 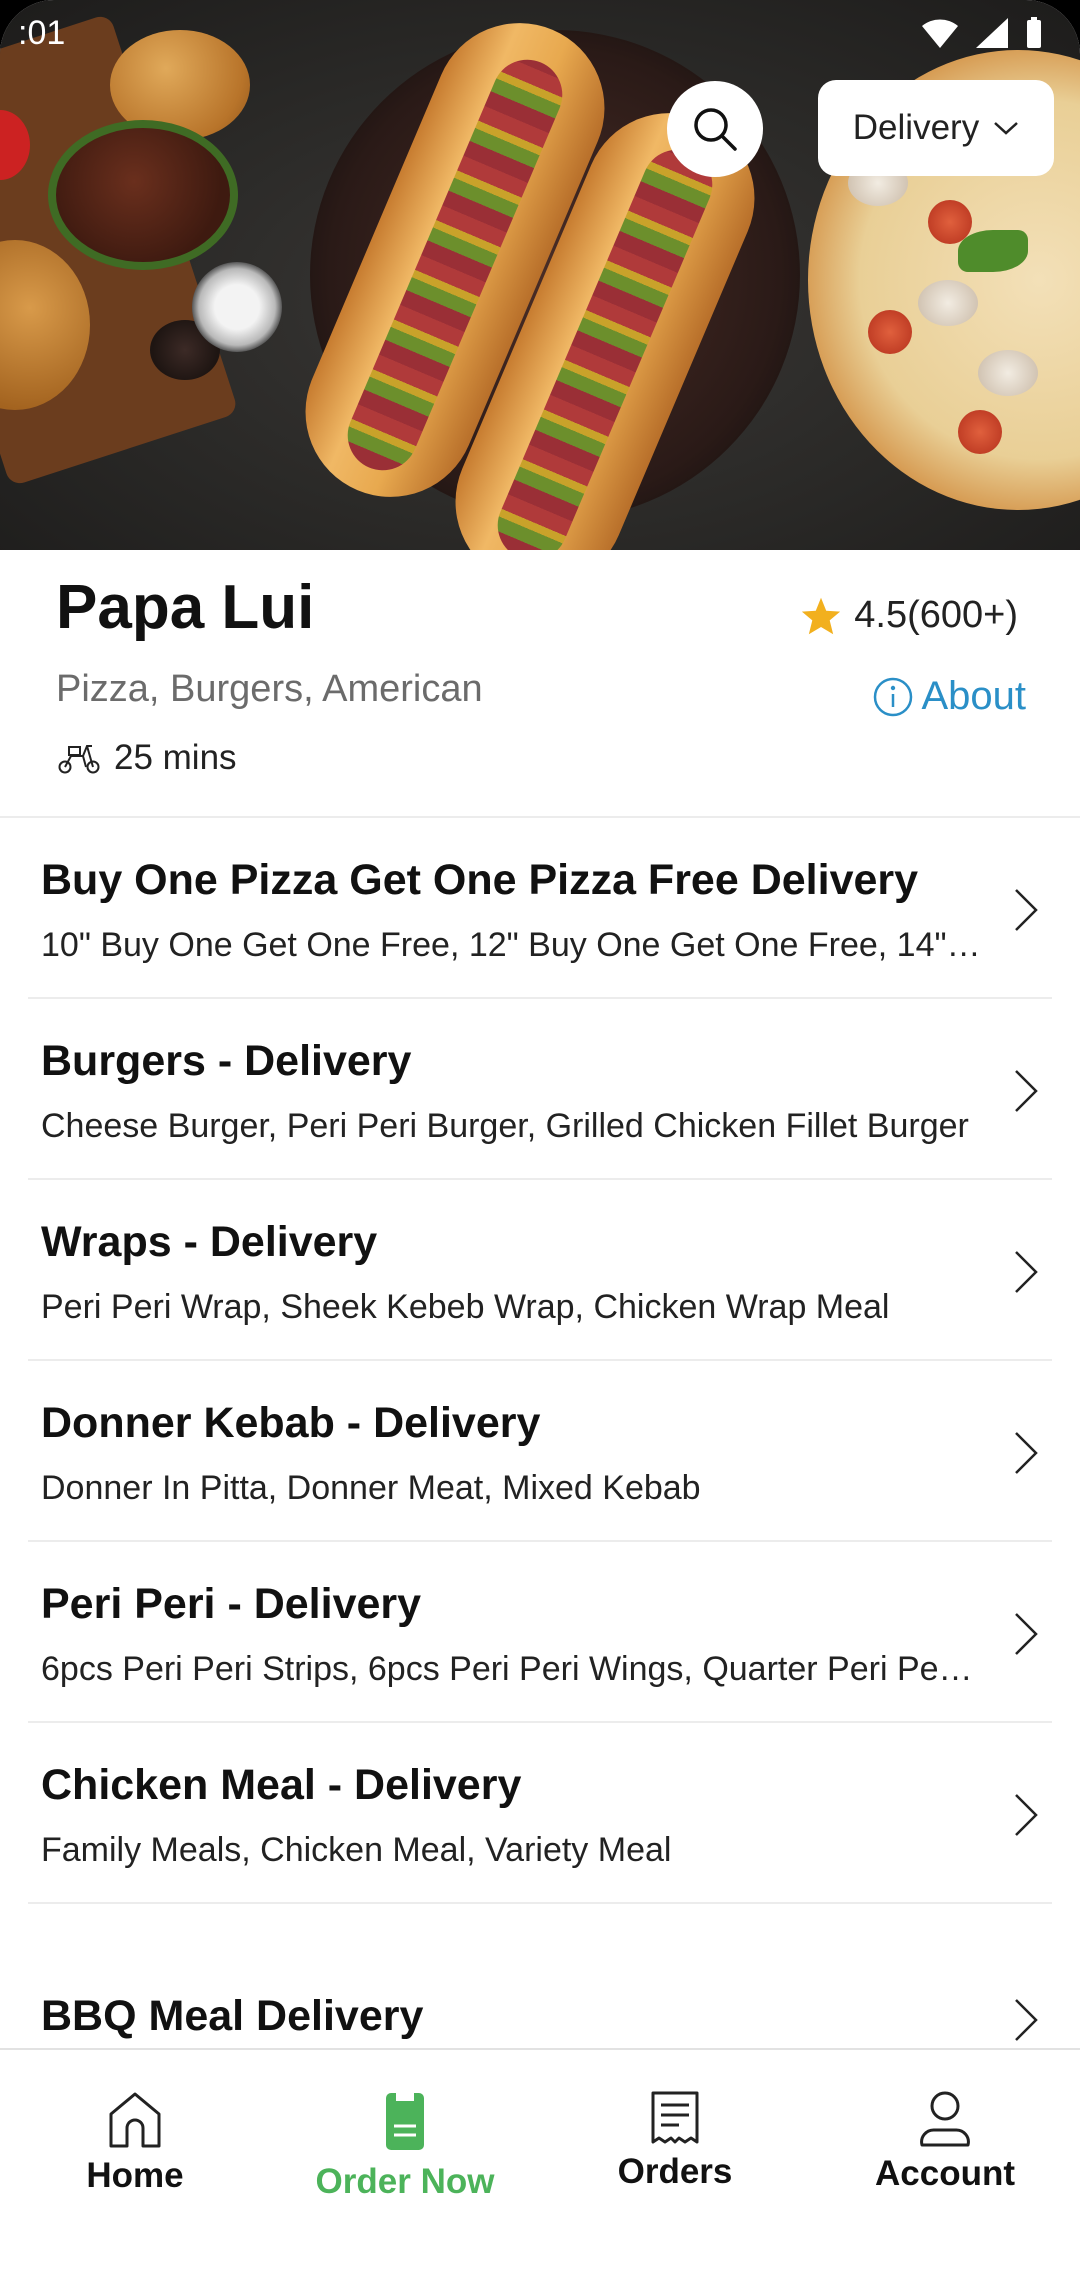 I want to click on order-icon, so click(x=405, y=2121).